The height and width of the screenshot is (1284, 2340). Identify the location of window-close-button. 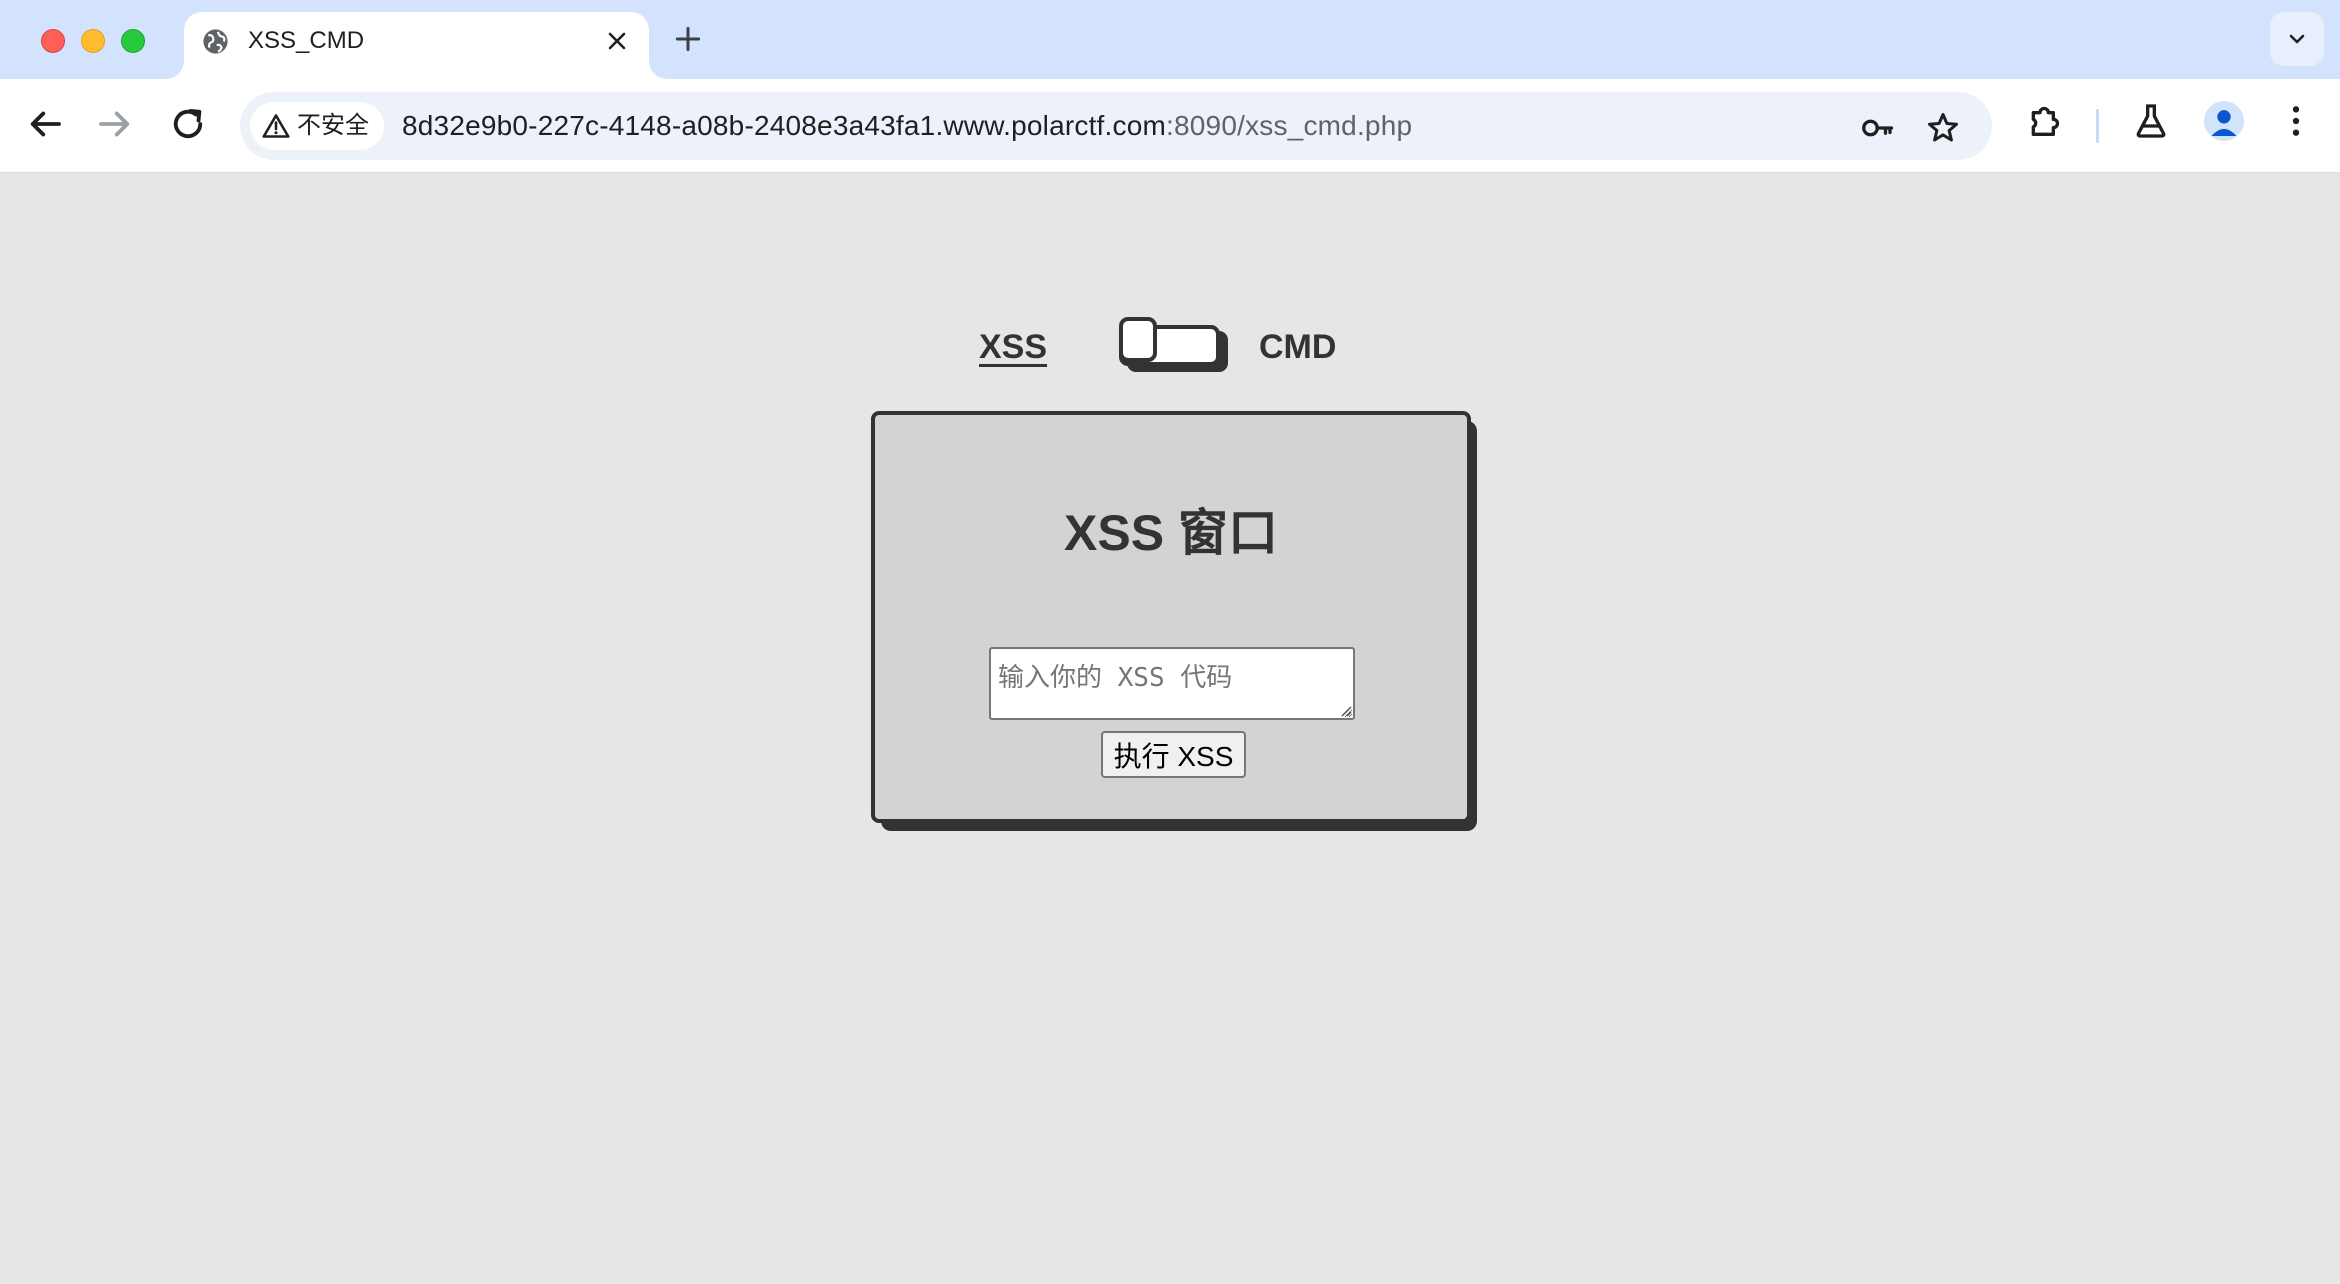
(53, 41).